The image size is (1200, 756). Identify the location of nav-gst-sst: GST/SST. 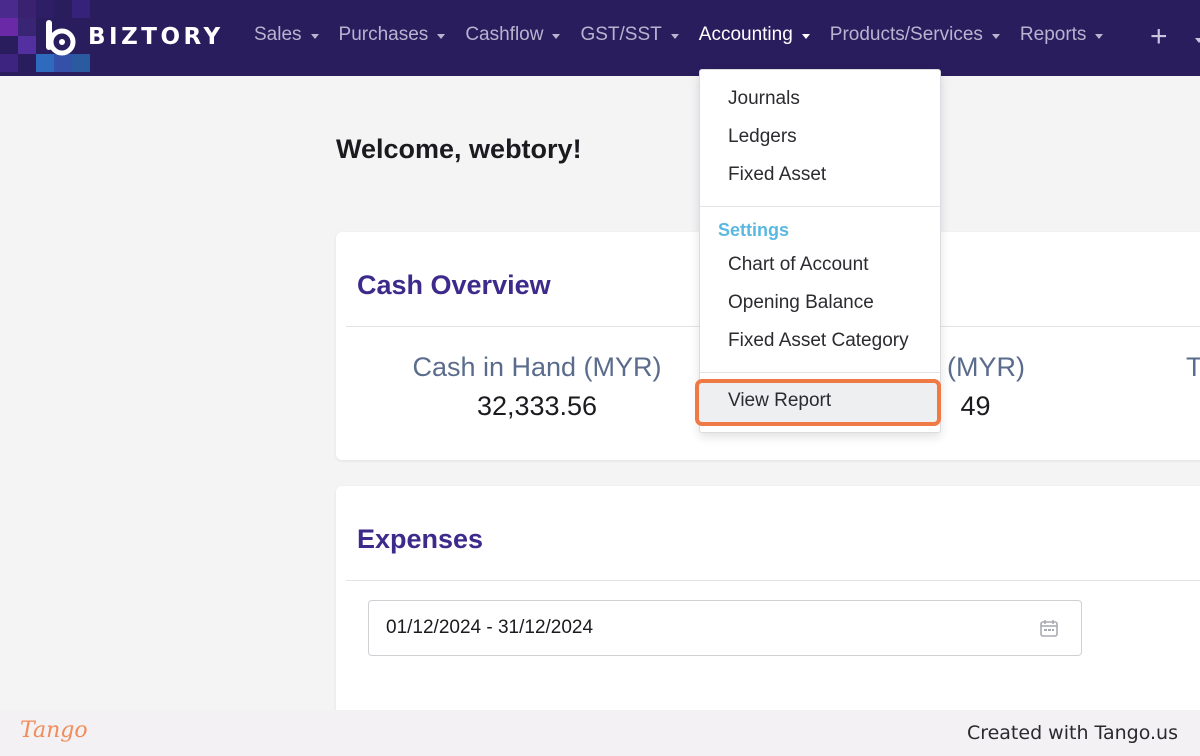
(629, 35).